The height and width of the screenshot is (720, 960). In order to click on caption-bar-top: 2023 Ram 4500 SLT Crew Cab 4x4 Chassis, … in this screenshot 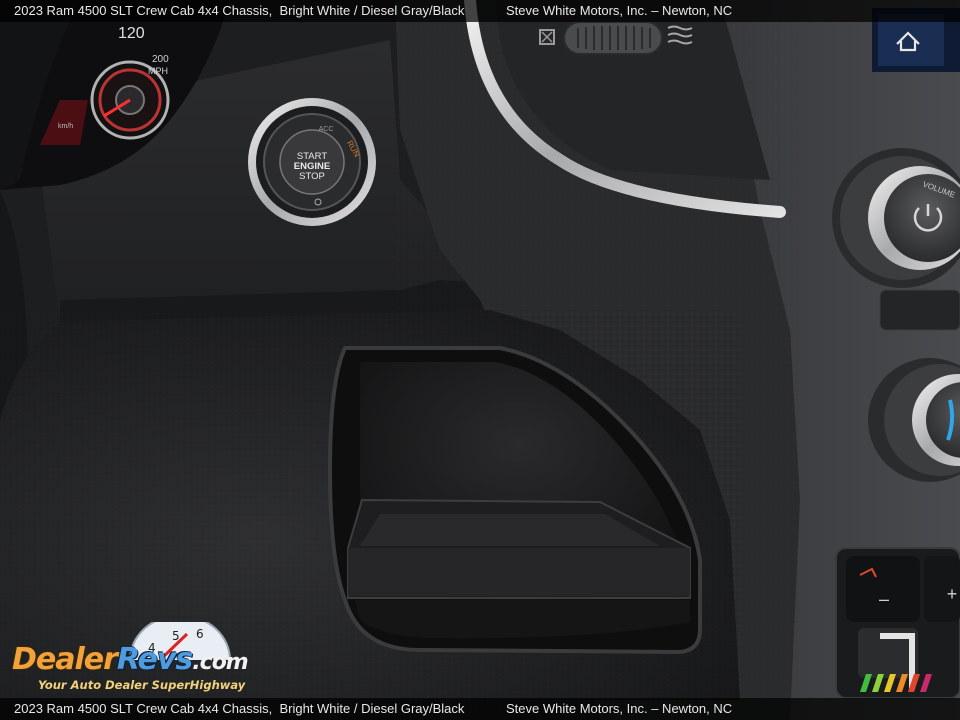, I will do `click(480, 11)`.